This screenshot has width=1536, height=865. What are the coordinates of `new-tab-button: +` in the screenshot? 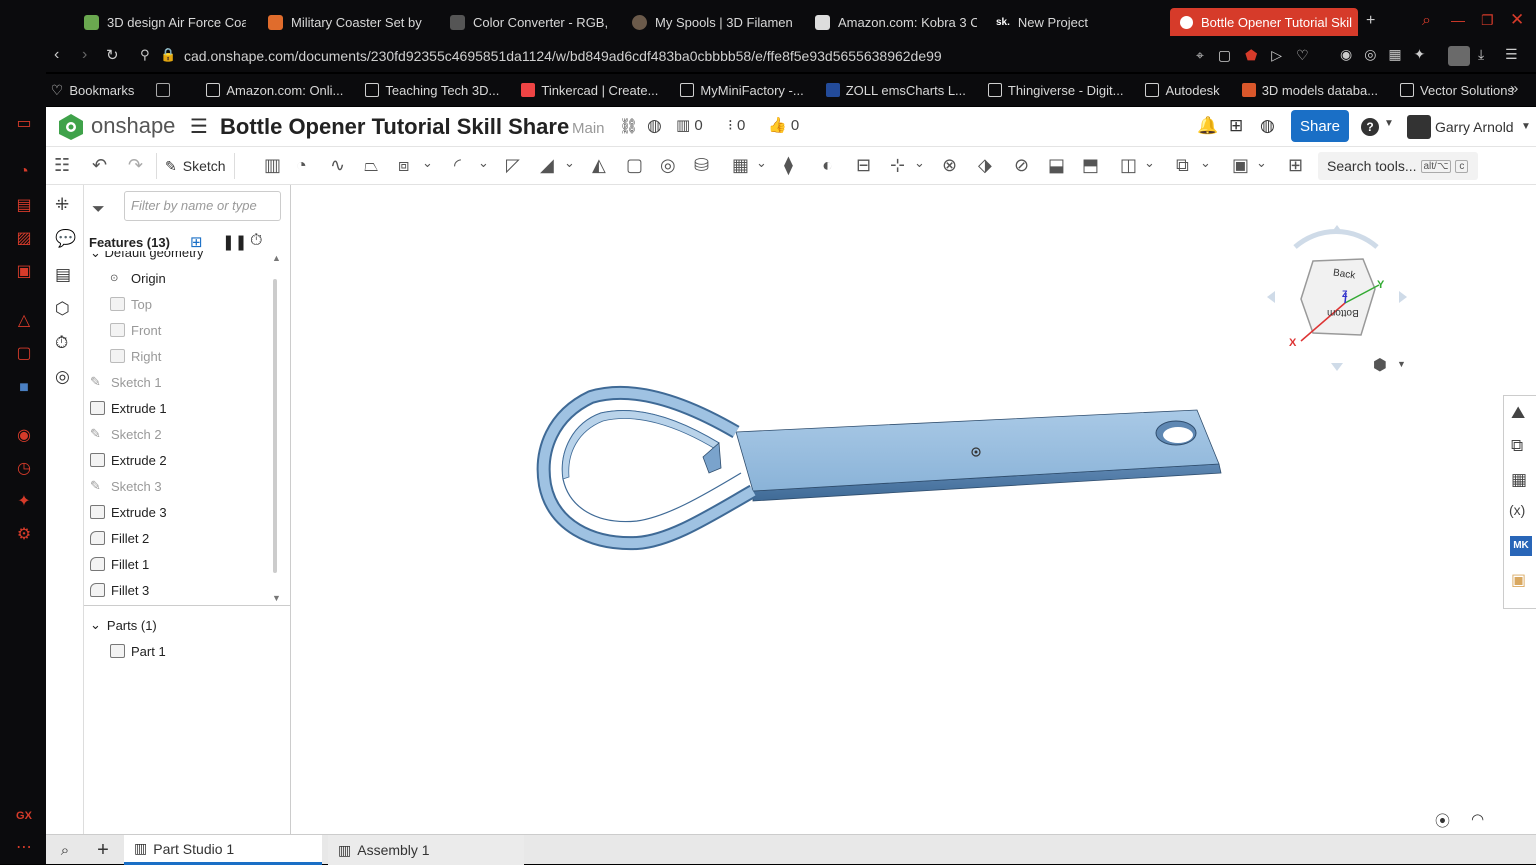 It's located at (1370, 21).